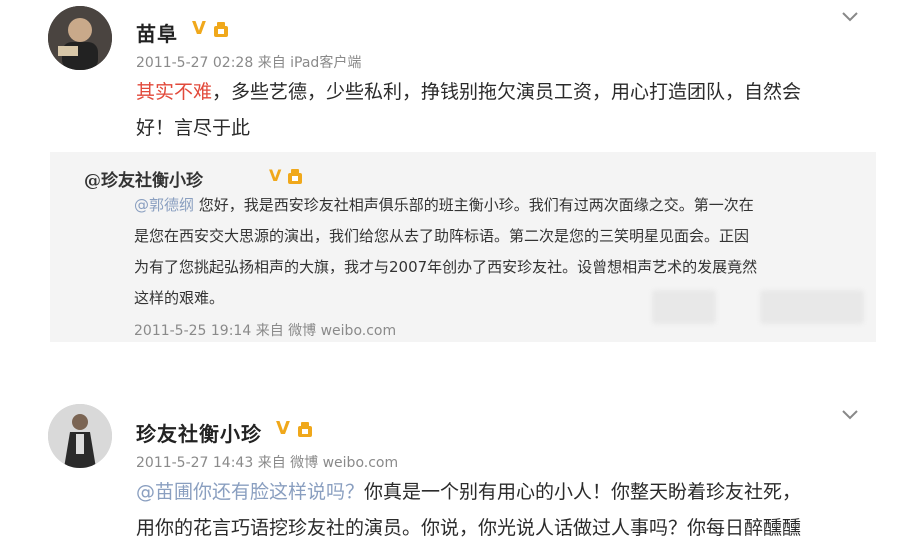  I want to click on quoted-source: 来自 微博 weibo.com, so click(326, 331).